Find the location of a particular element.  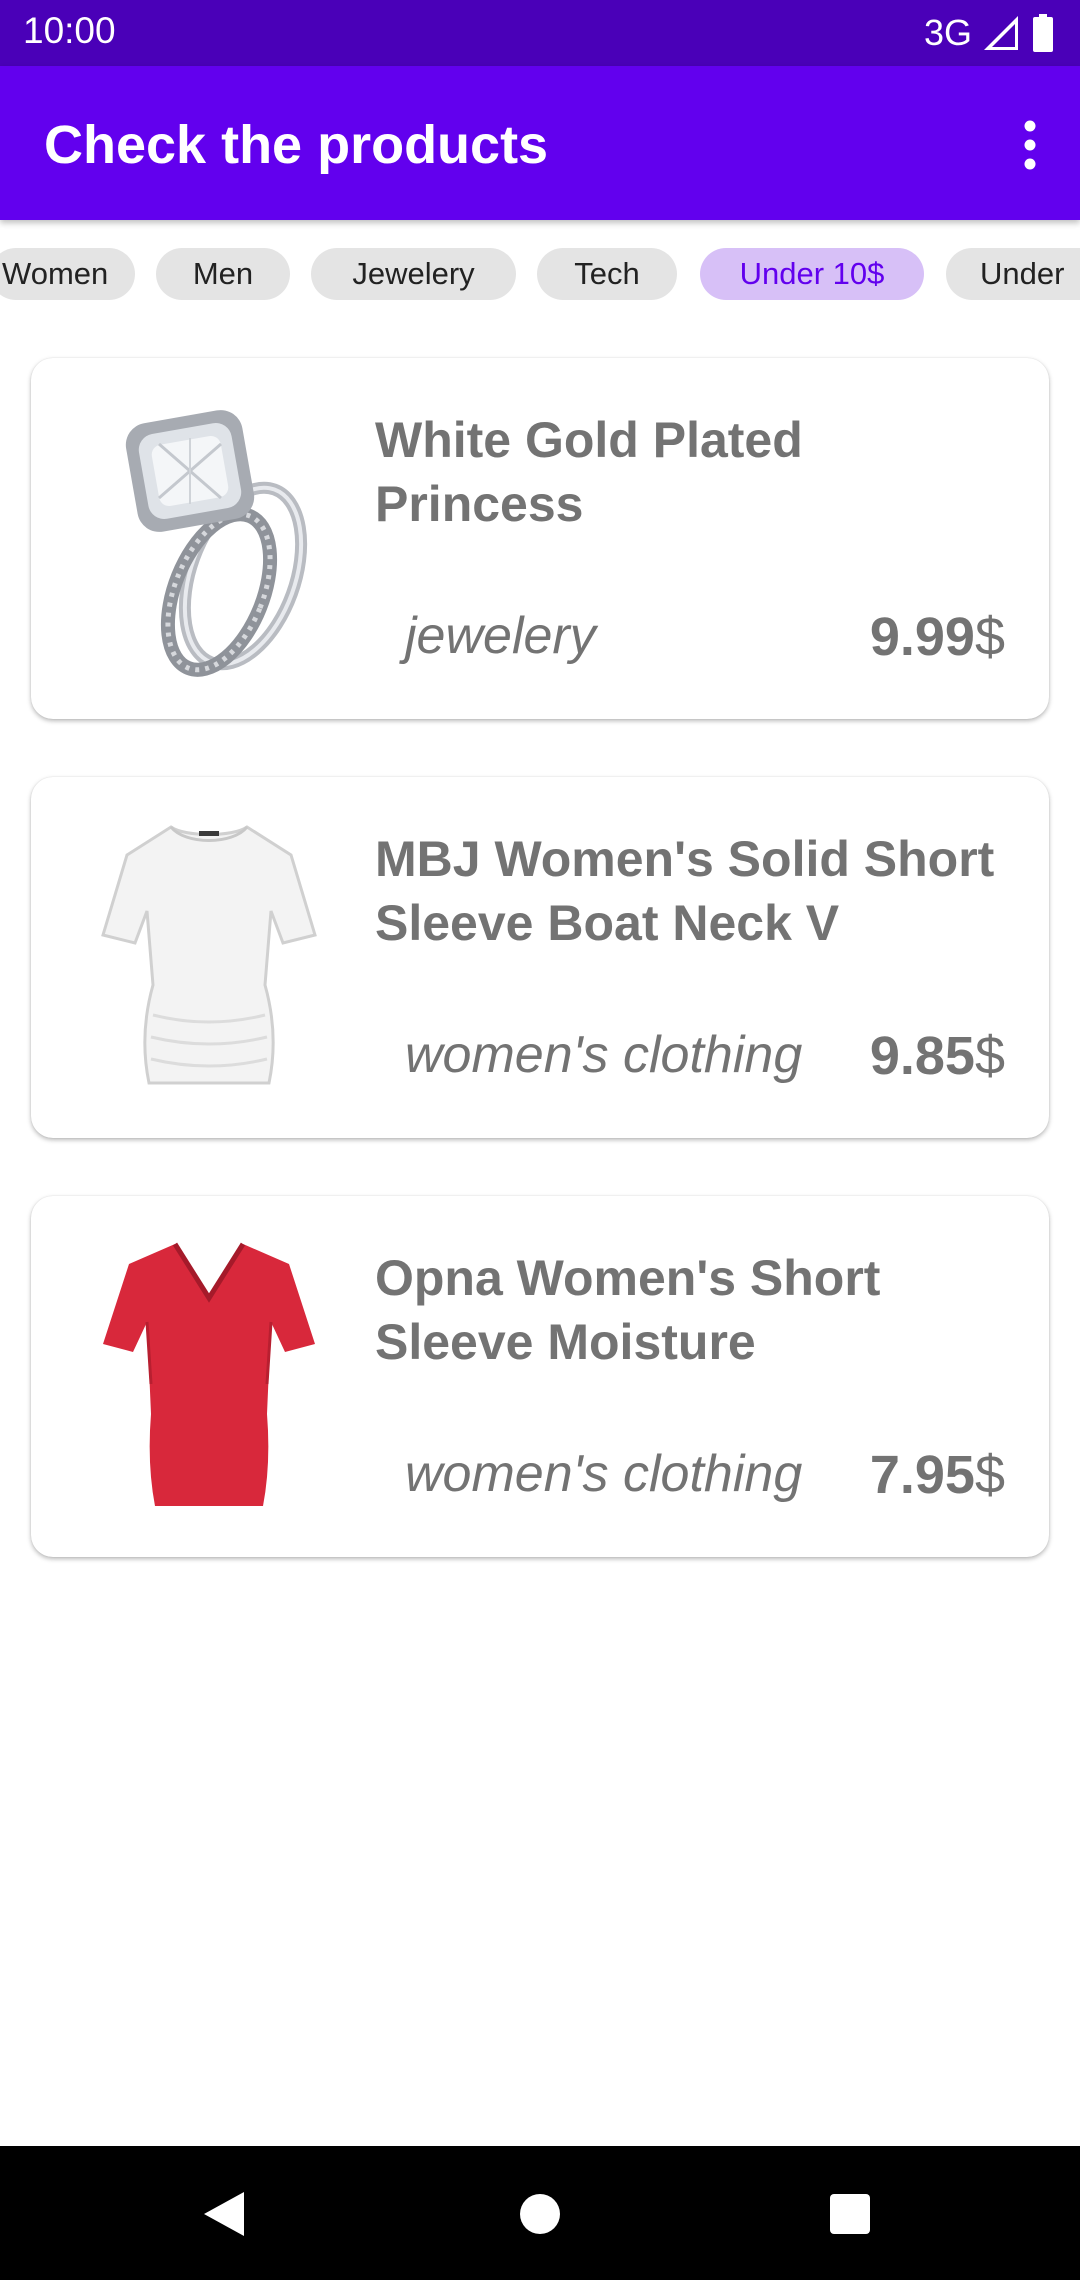

status-time: 10:00 is located at coordinates (69, 30).